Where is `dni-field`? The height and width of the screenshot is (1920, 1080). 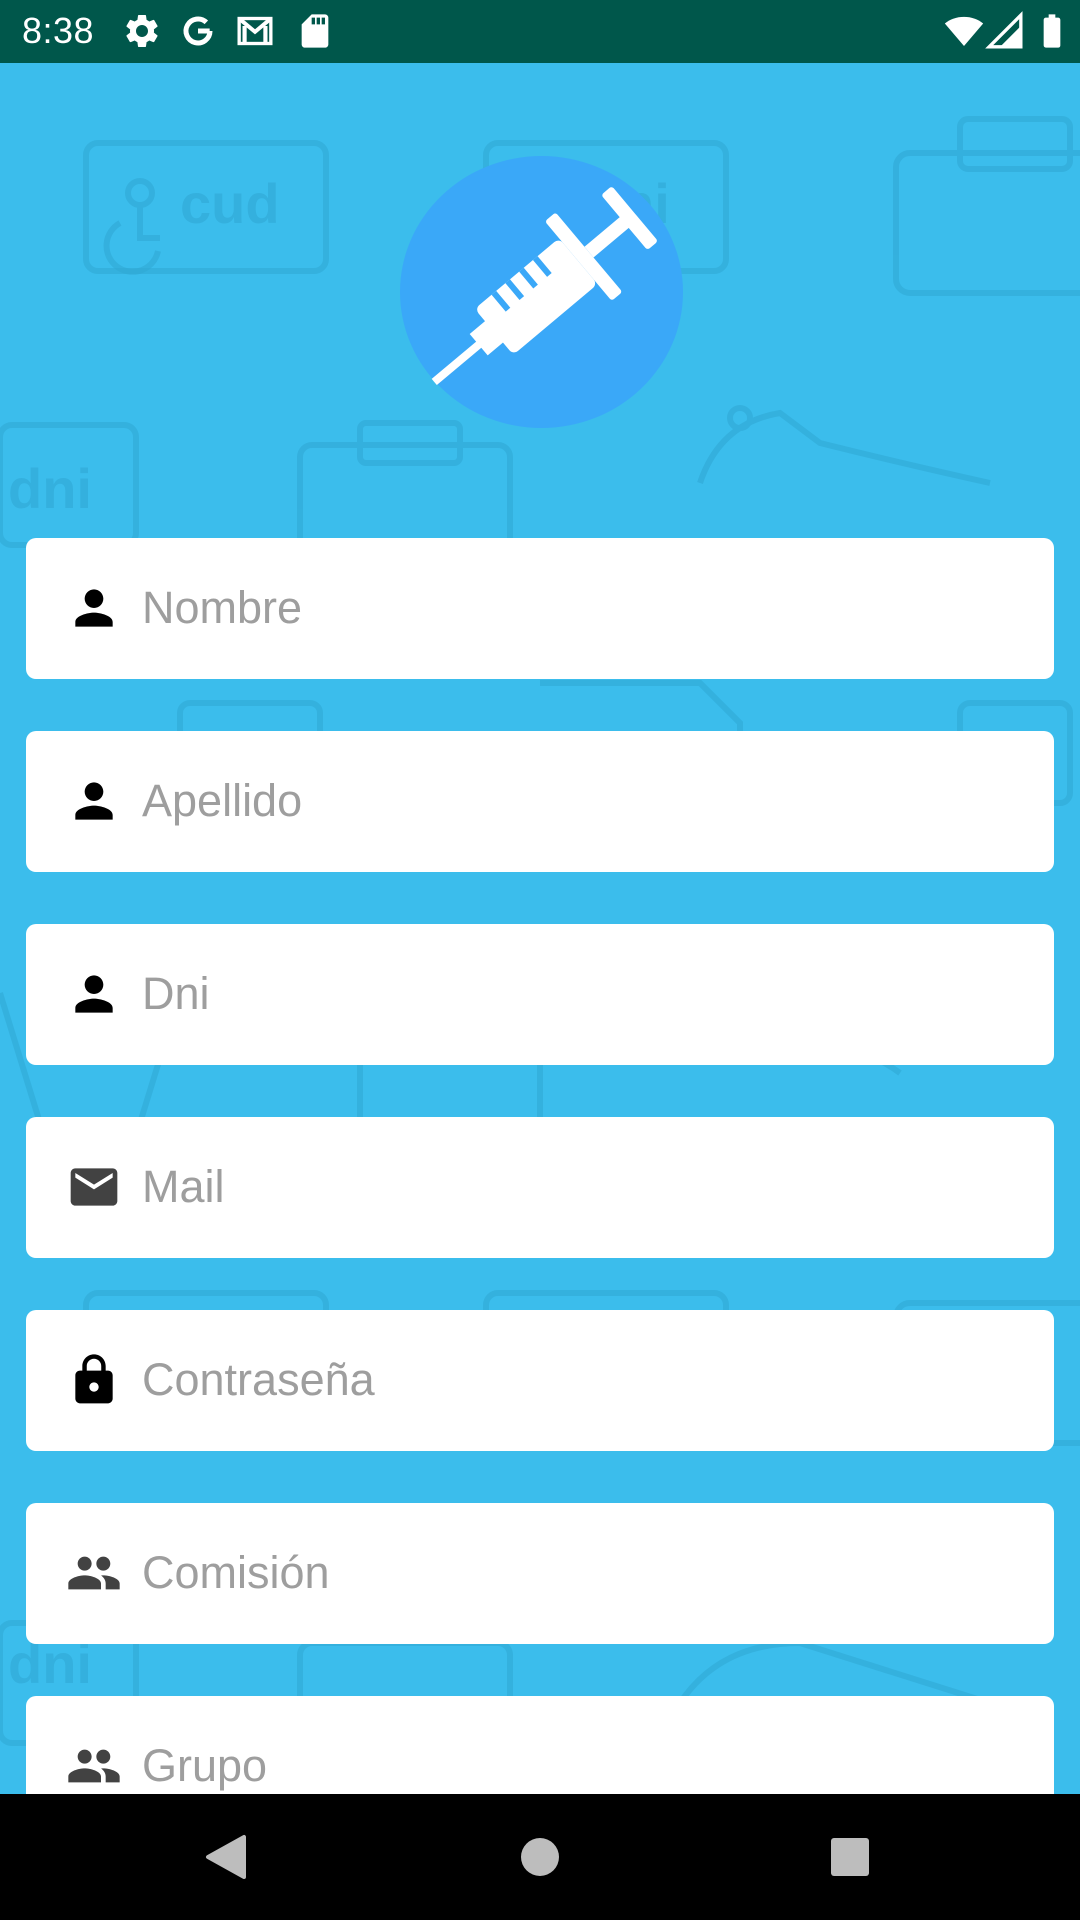
dni-field is located at coordinates (540, 994).